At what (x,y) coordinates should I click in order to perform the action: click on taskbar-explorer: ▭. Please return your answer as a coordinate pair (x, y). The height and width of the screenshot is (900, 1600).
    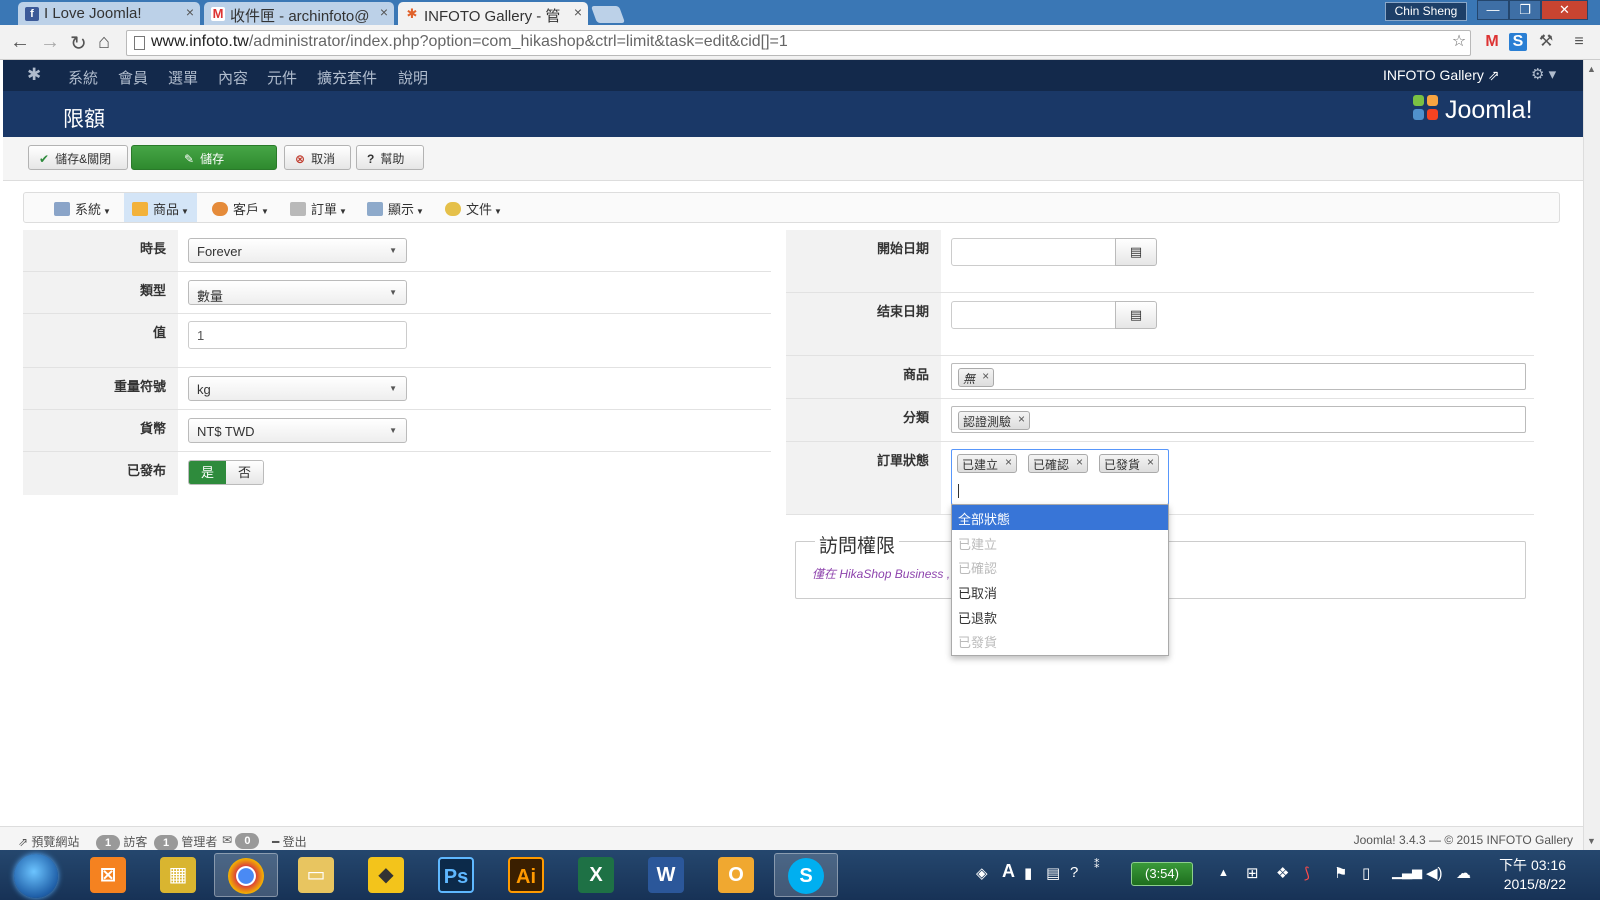
    Looking at the image, I should click on (316, 875).